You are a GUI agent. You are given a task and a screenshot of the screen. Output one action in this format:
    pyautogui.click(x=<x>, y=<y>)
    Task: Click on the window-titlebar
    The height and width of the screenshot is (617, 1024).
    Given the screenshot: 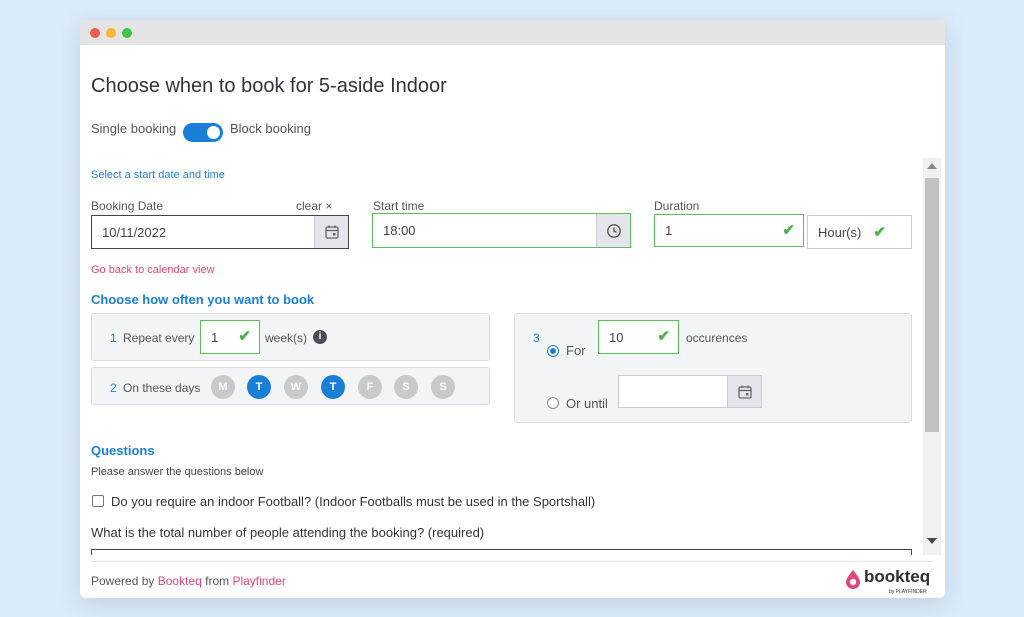 What is the action you would take?
    pyautogui.click(x=512, y=32)
    